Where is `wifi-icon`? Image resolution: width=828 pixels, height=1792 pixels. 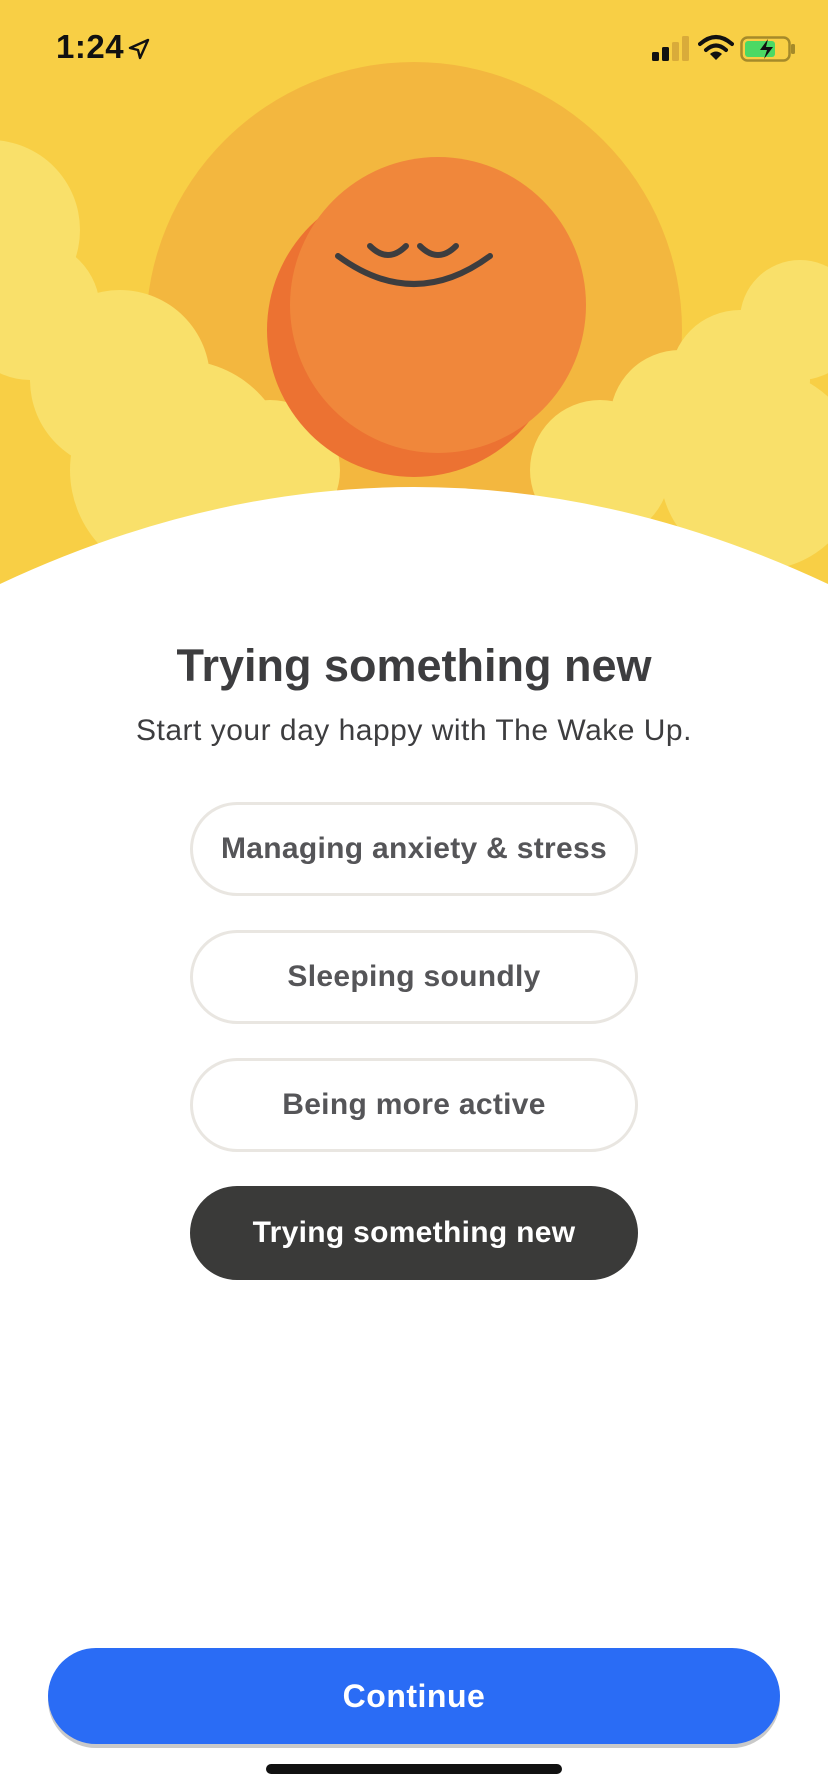
wifi-icon is located at coordinates (716, 47).